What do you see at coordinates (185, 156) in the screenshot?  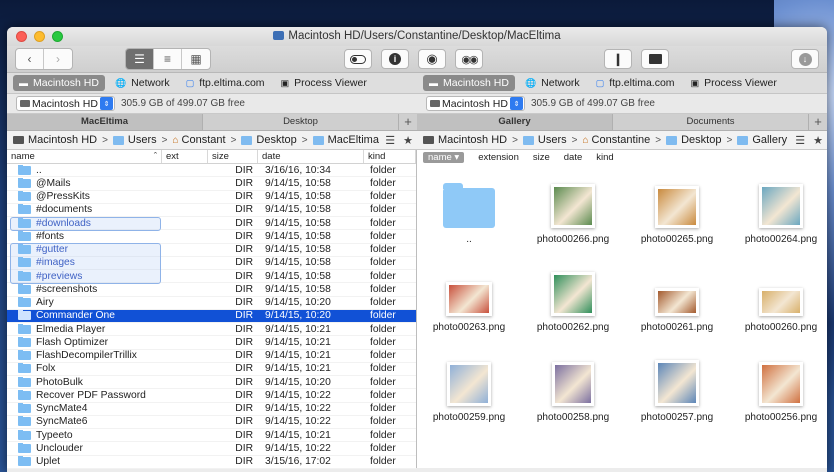 I see `column-ext: ext` at bounding box center [185, 156].